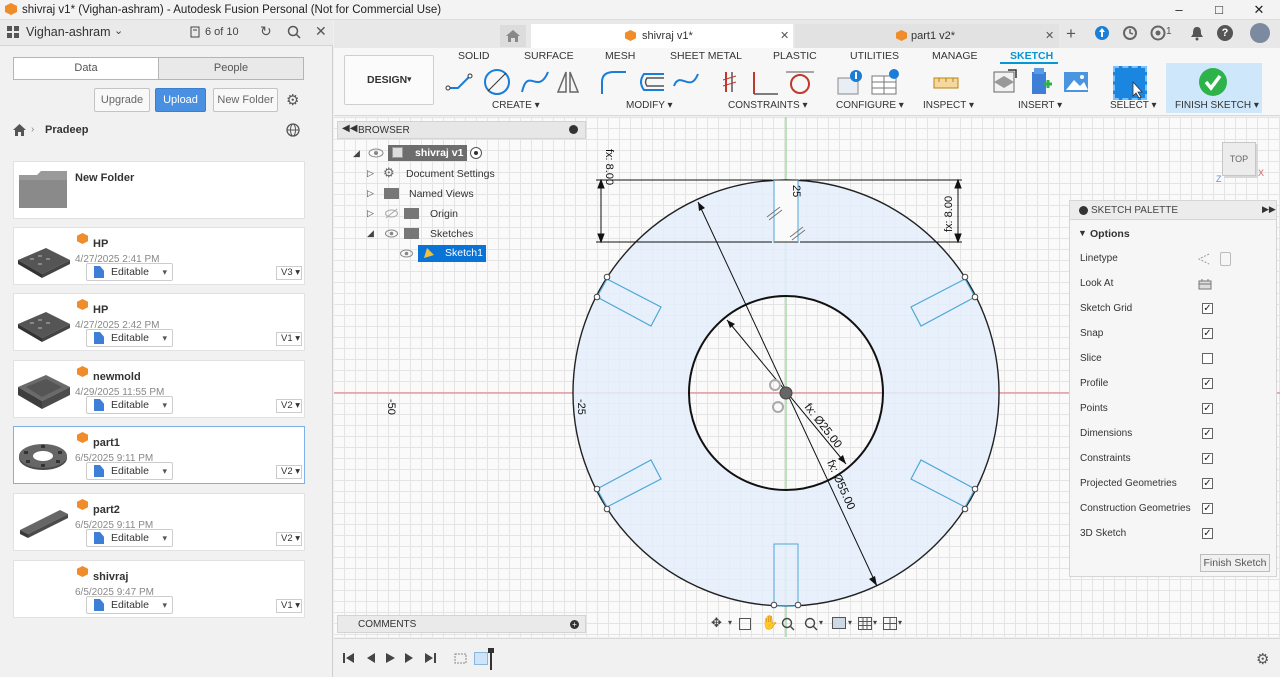 This screenshot has width=1280, height=677. I want to click on refresh-icon: ↻, so click(266, 31).